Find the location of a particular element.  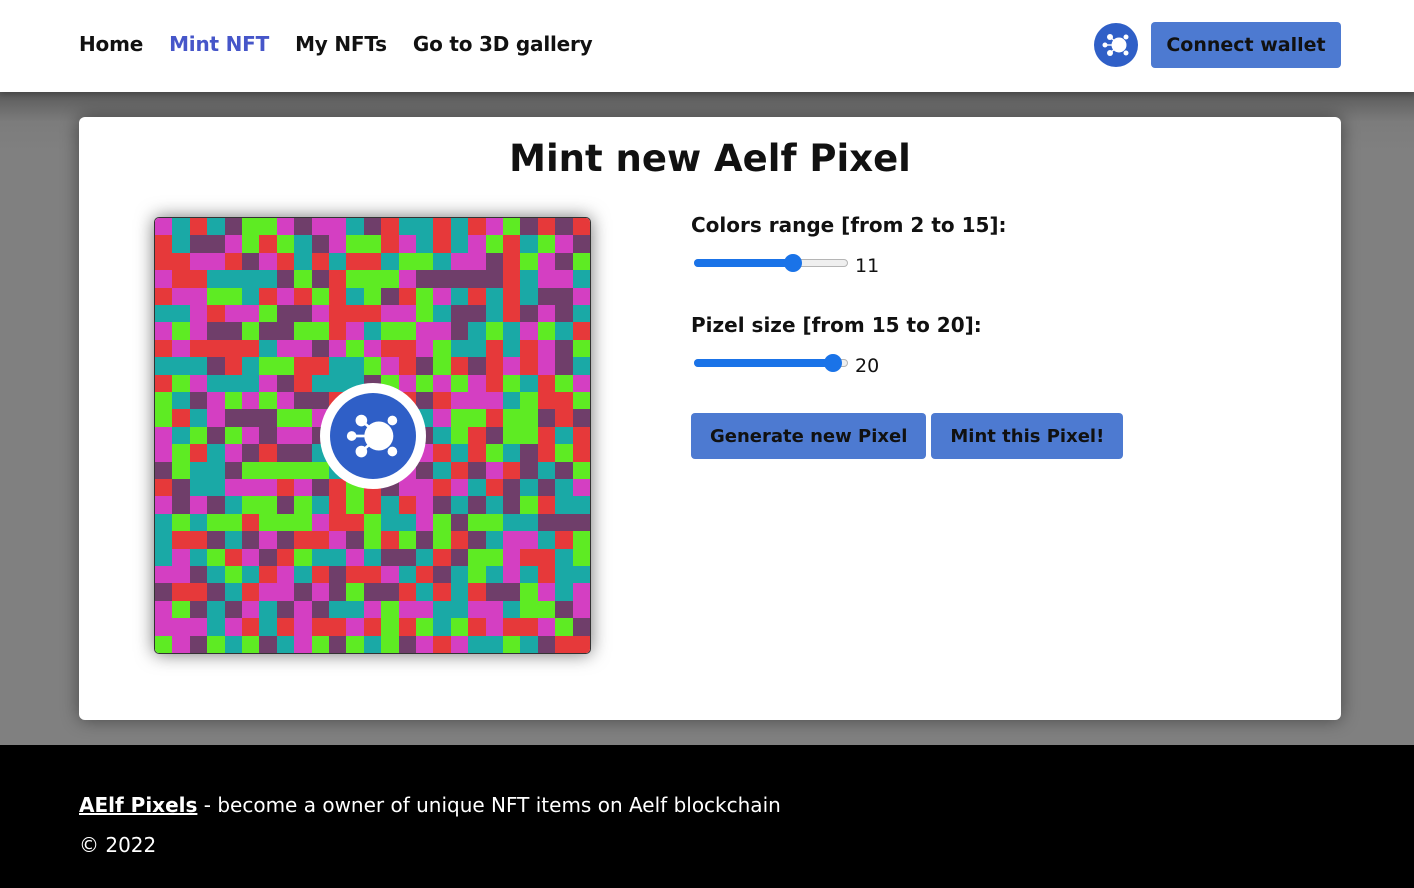

generate-pixel-button: Generate new Pixel is located at coordinates (809, 436).